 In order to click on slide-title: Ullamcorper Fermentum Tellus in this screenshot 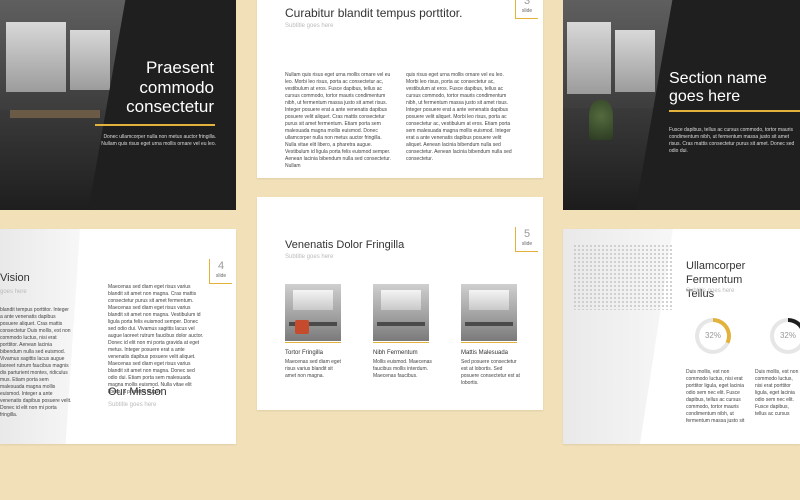, I will do `click(716, 280)`.